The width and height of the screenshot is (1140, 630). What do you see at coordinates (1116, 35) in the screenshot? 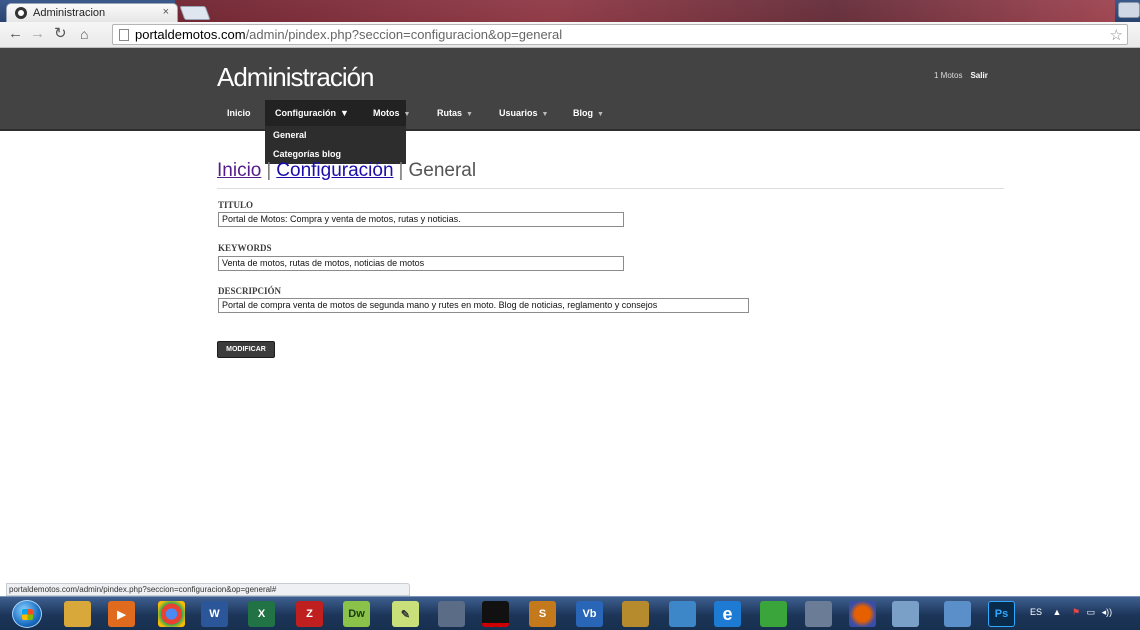
I see `bookmark-star-icon: ☆` at bounding box center [1116, 35].